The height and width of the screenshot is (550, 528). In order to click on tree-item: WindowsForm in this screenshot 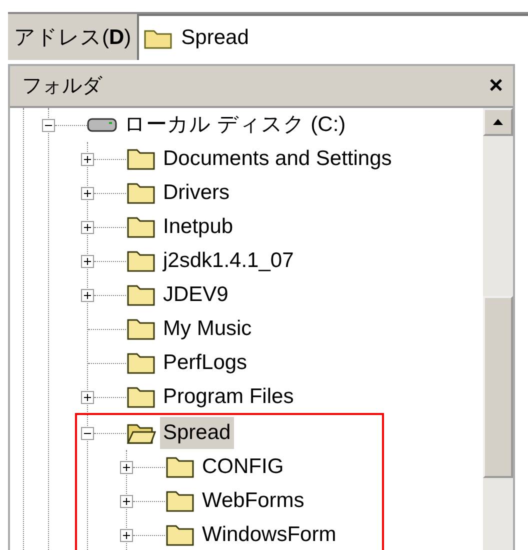, I will do `click(269, 534)`.